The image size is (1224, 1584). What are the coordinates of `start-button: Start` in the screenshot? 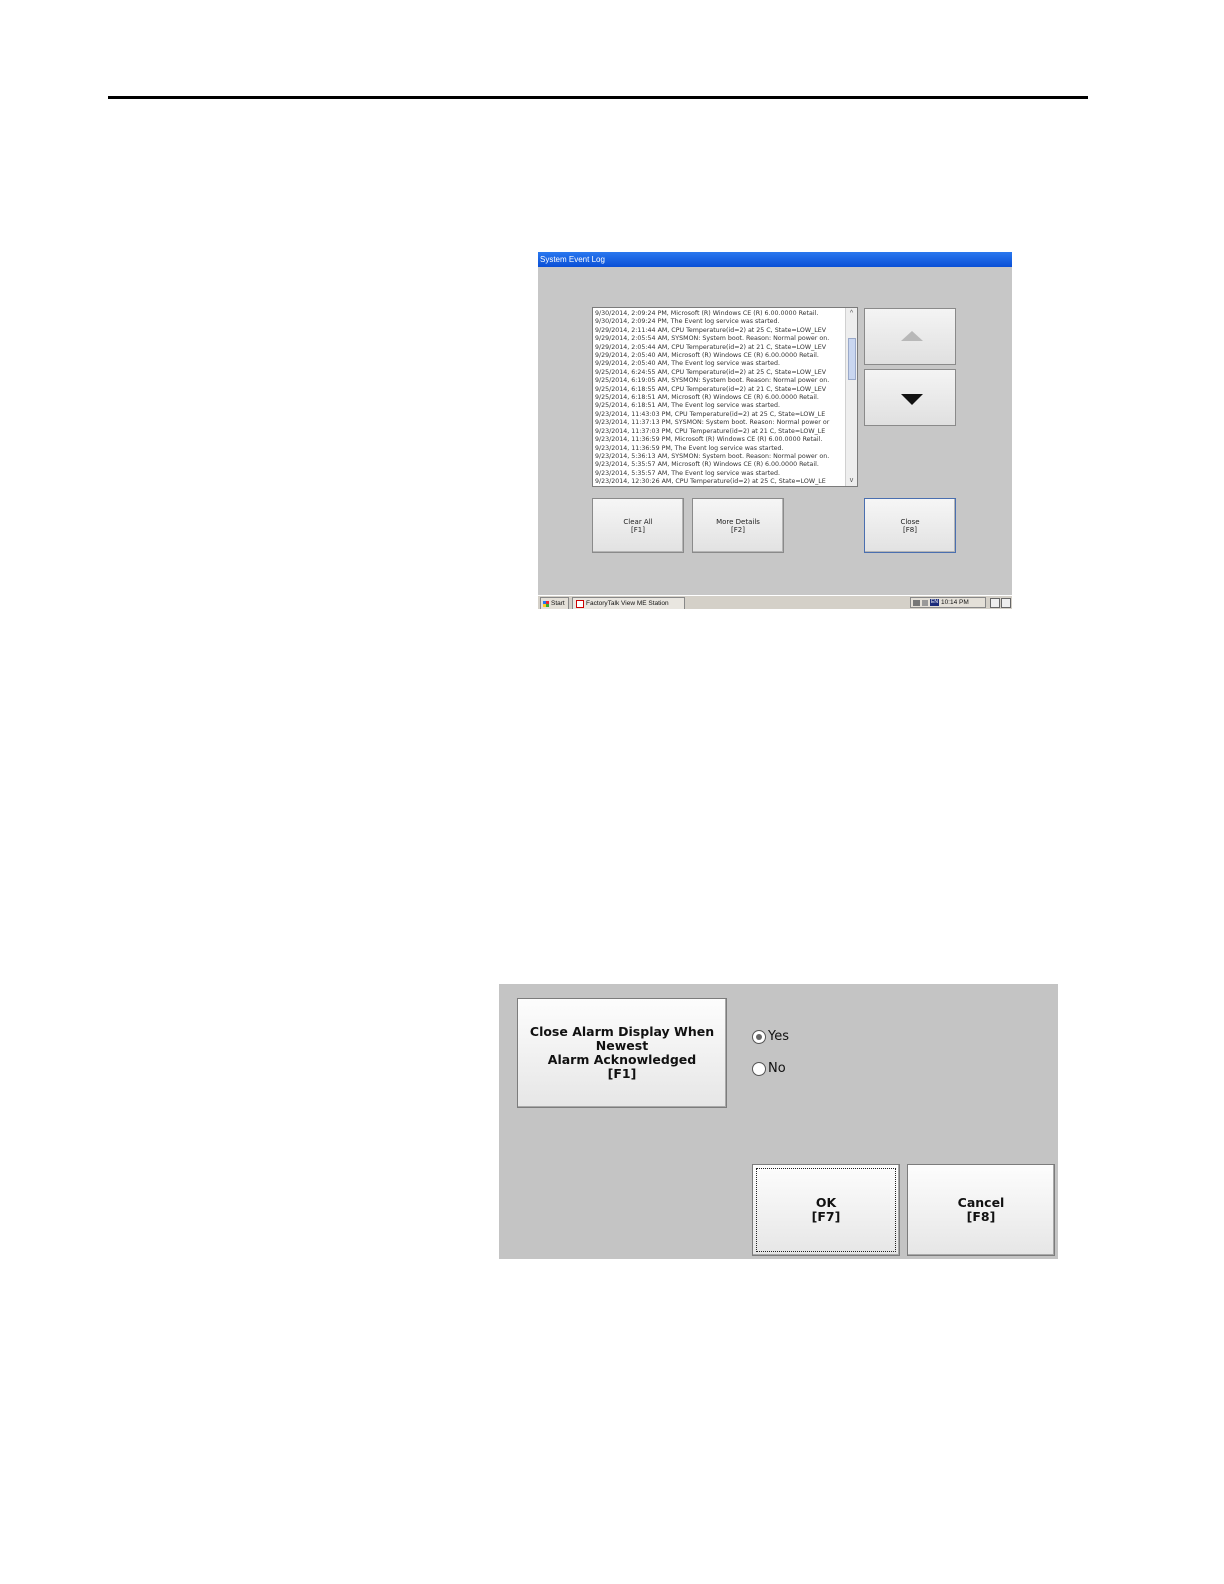 It's located at (554, 603).